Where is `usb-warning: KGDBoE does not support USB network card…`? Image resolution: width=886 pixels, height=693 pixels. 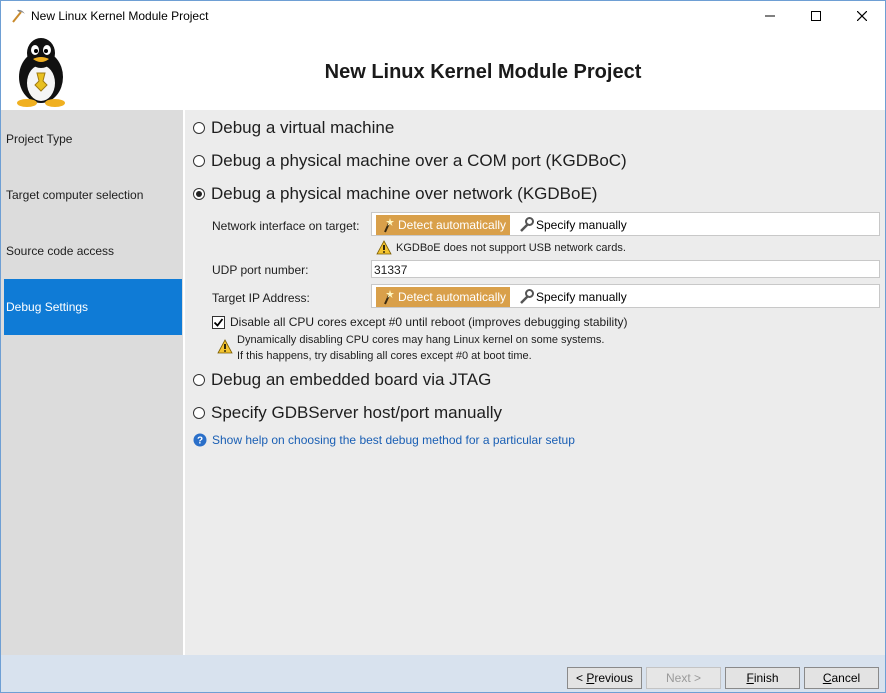 usb-warning: KGDBoE does not support USB network card… is located at coordinates (501, 248).